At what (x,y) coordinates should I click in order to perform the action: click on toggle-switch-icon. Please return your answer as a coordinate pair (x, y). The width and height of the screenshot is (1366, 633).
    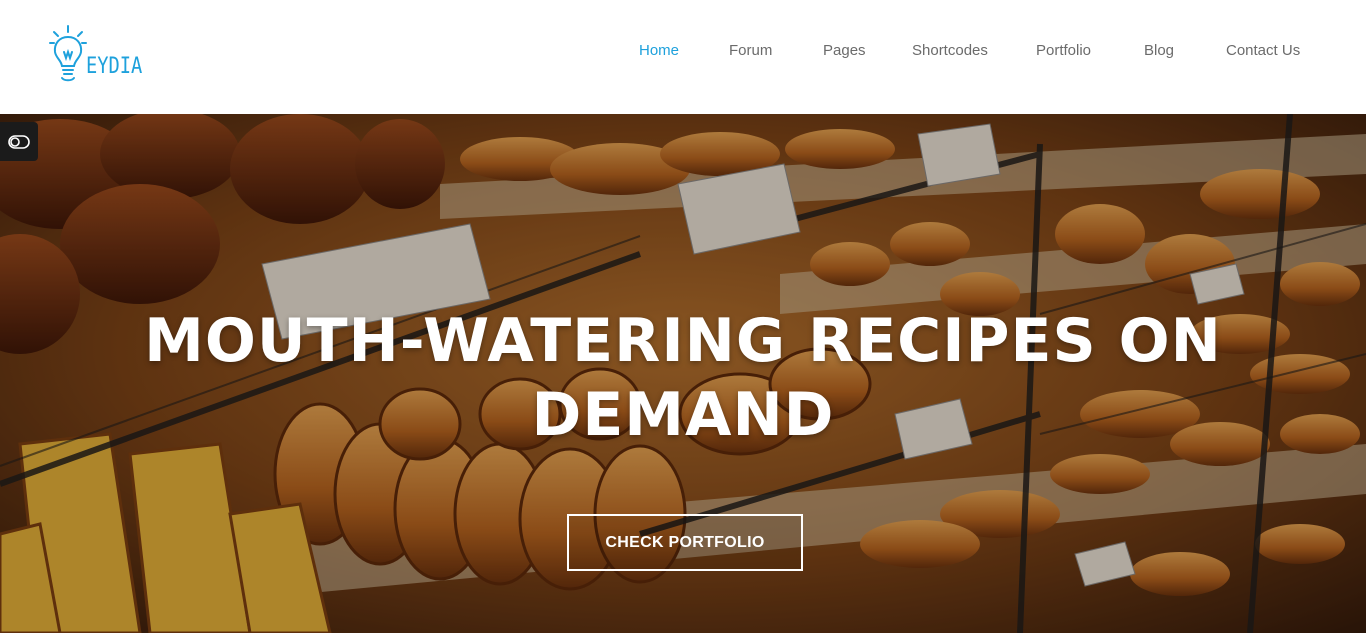
    Looking at the image, I should click on (19, 141).